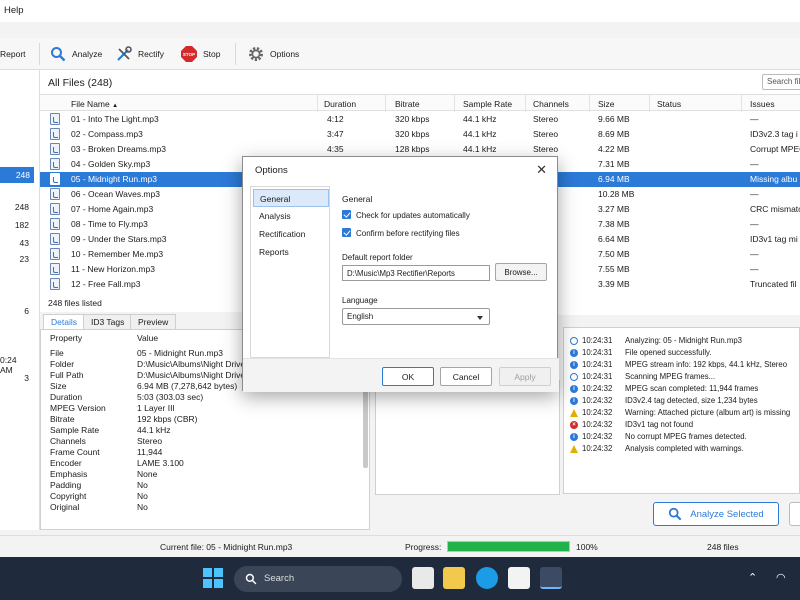 Image resolution: width=800 pixels, height=600 pixels. I want to click on error-circle-icon: ×, so click(574, 425).